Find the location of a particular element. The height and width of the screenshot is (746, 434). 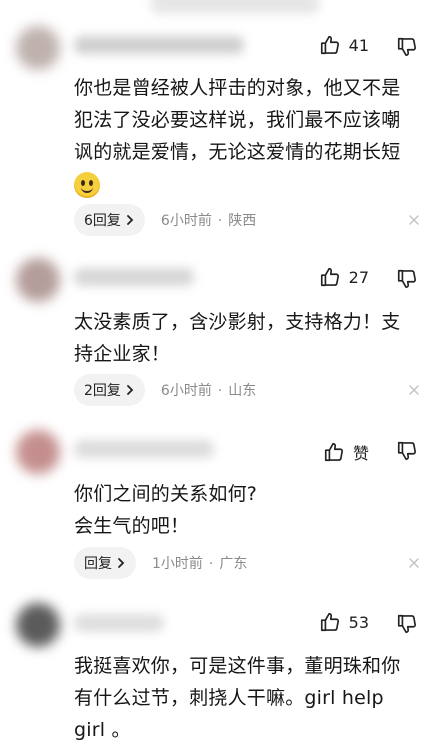

comment-text-line: 你们之间的关系如何? is located at coordinates (166, 494).